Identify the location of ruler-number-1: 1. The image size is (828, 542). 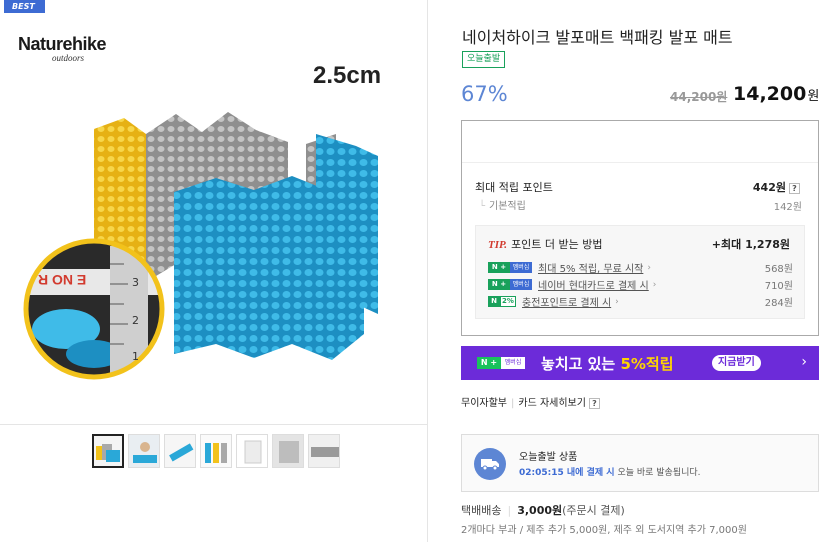
(135, 356).